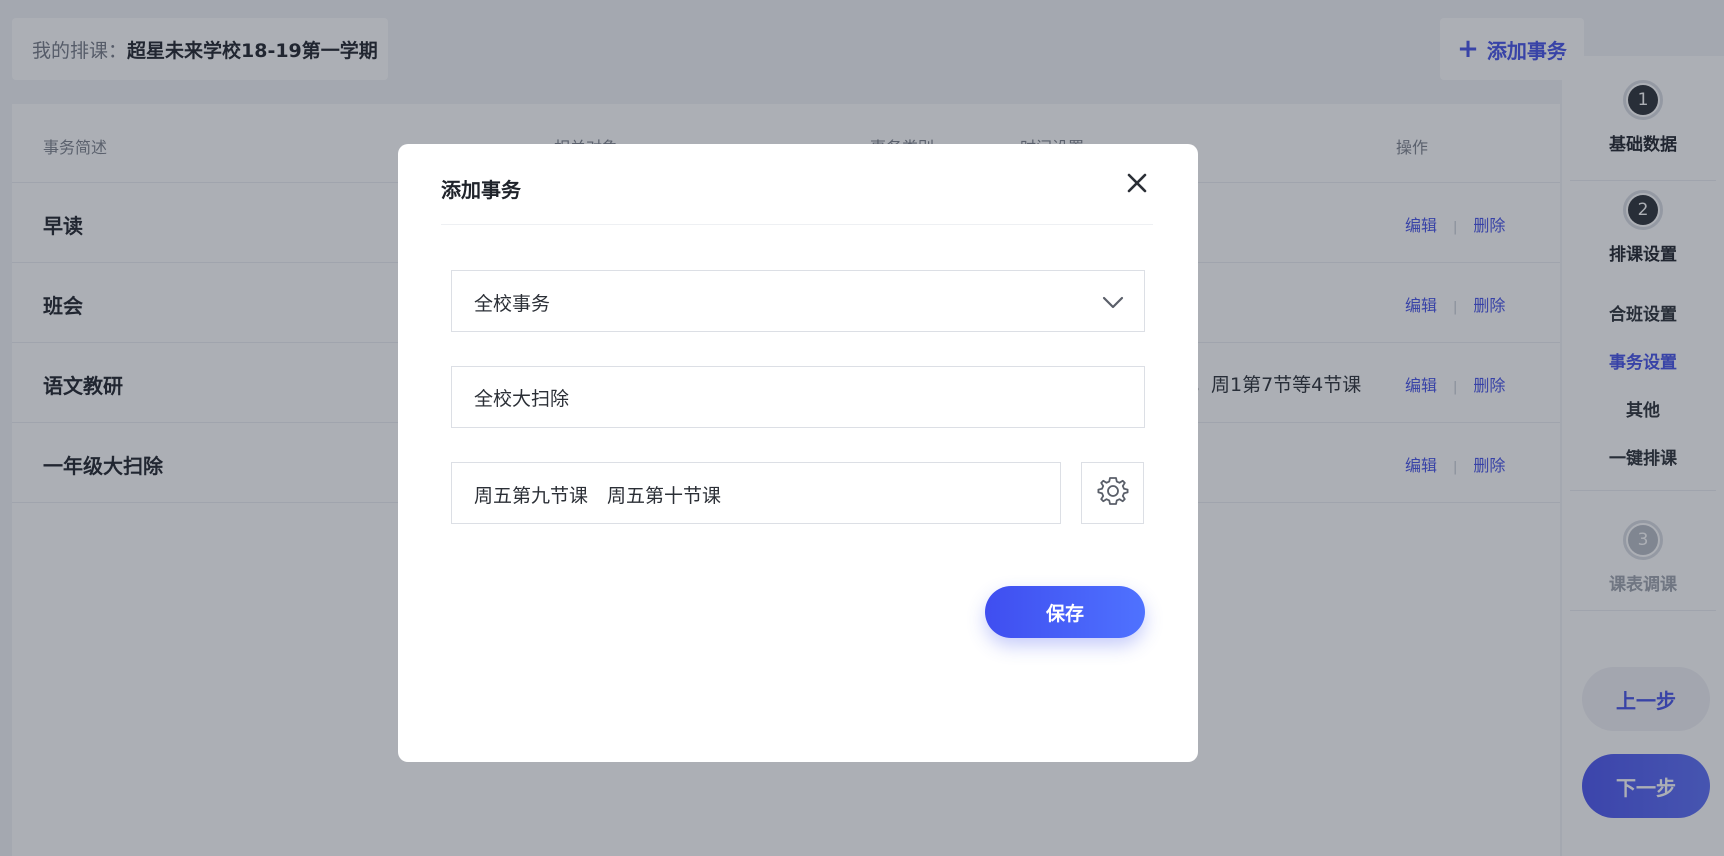  I want to click on close-icon, so click(1137, 183).